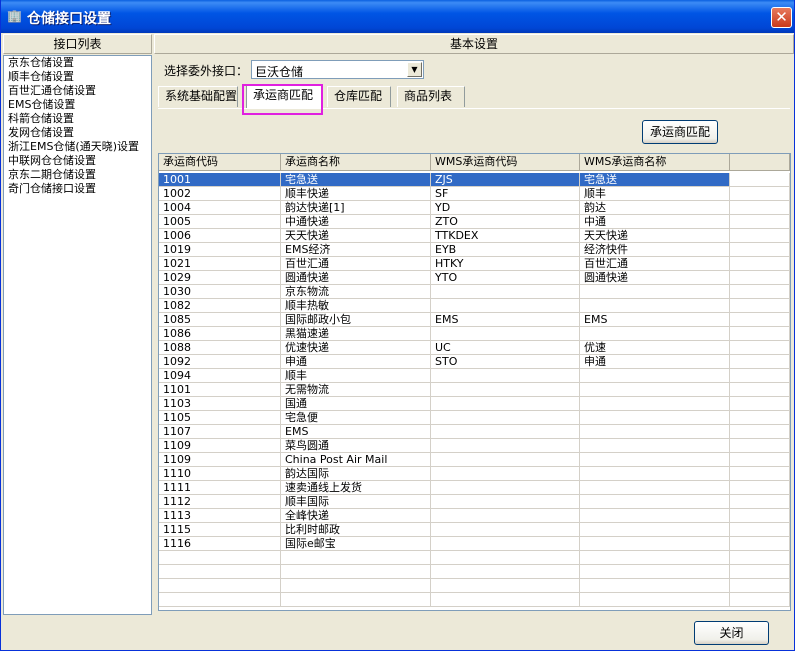 Image resolution: width=795 pixels, height=651 pixels. I want to click on table-cell: SF, so click(505, 194).